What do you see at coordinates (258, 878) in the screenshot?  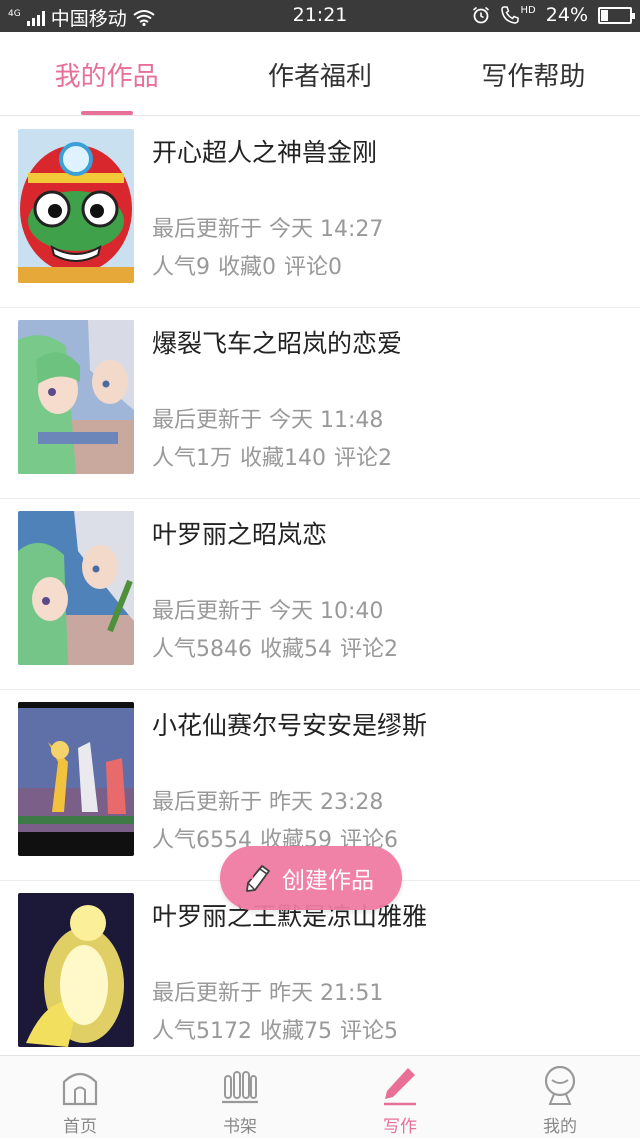 I see `pencil-icon` at bounding box center [258, 878].